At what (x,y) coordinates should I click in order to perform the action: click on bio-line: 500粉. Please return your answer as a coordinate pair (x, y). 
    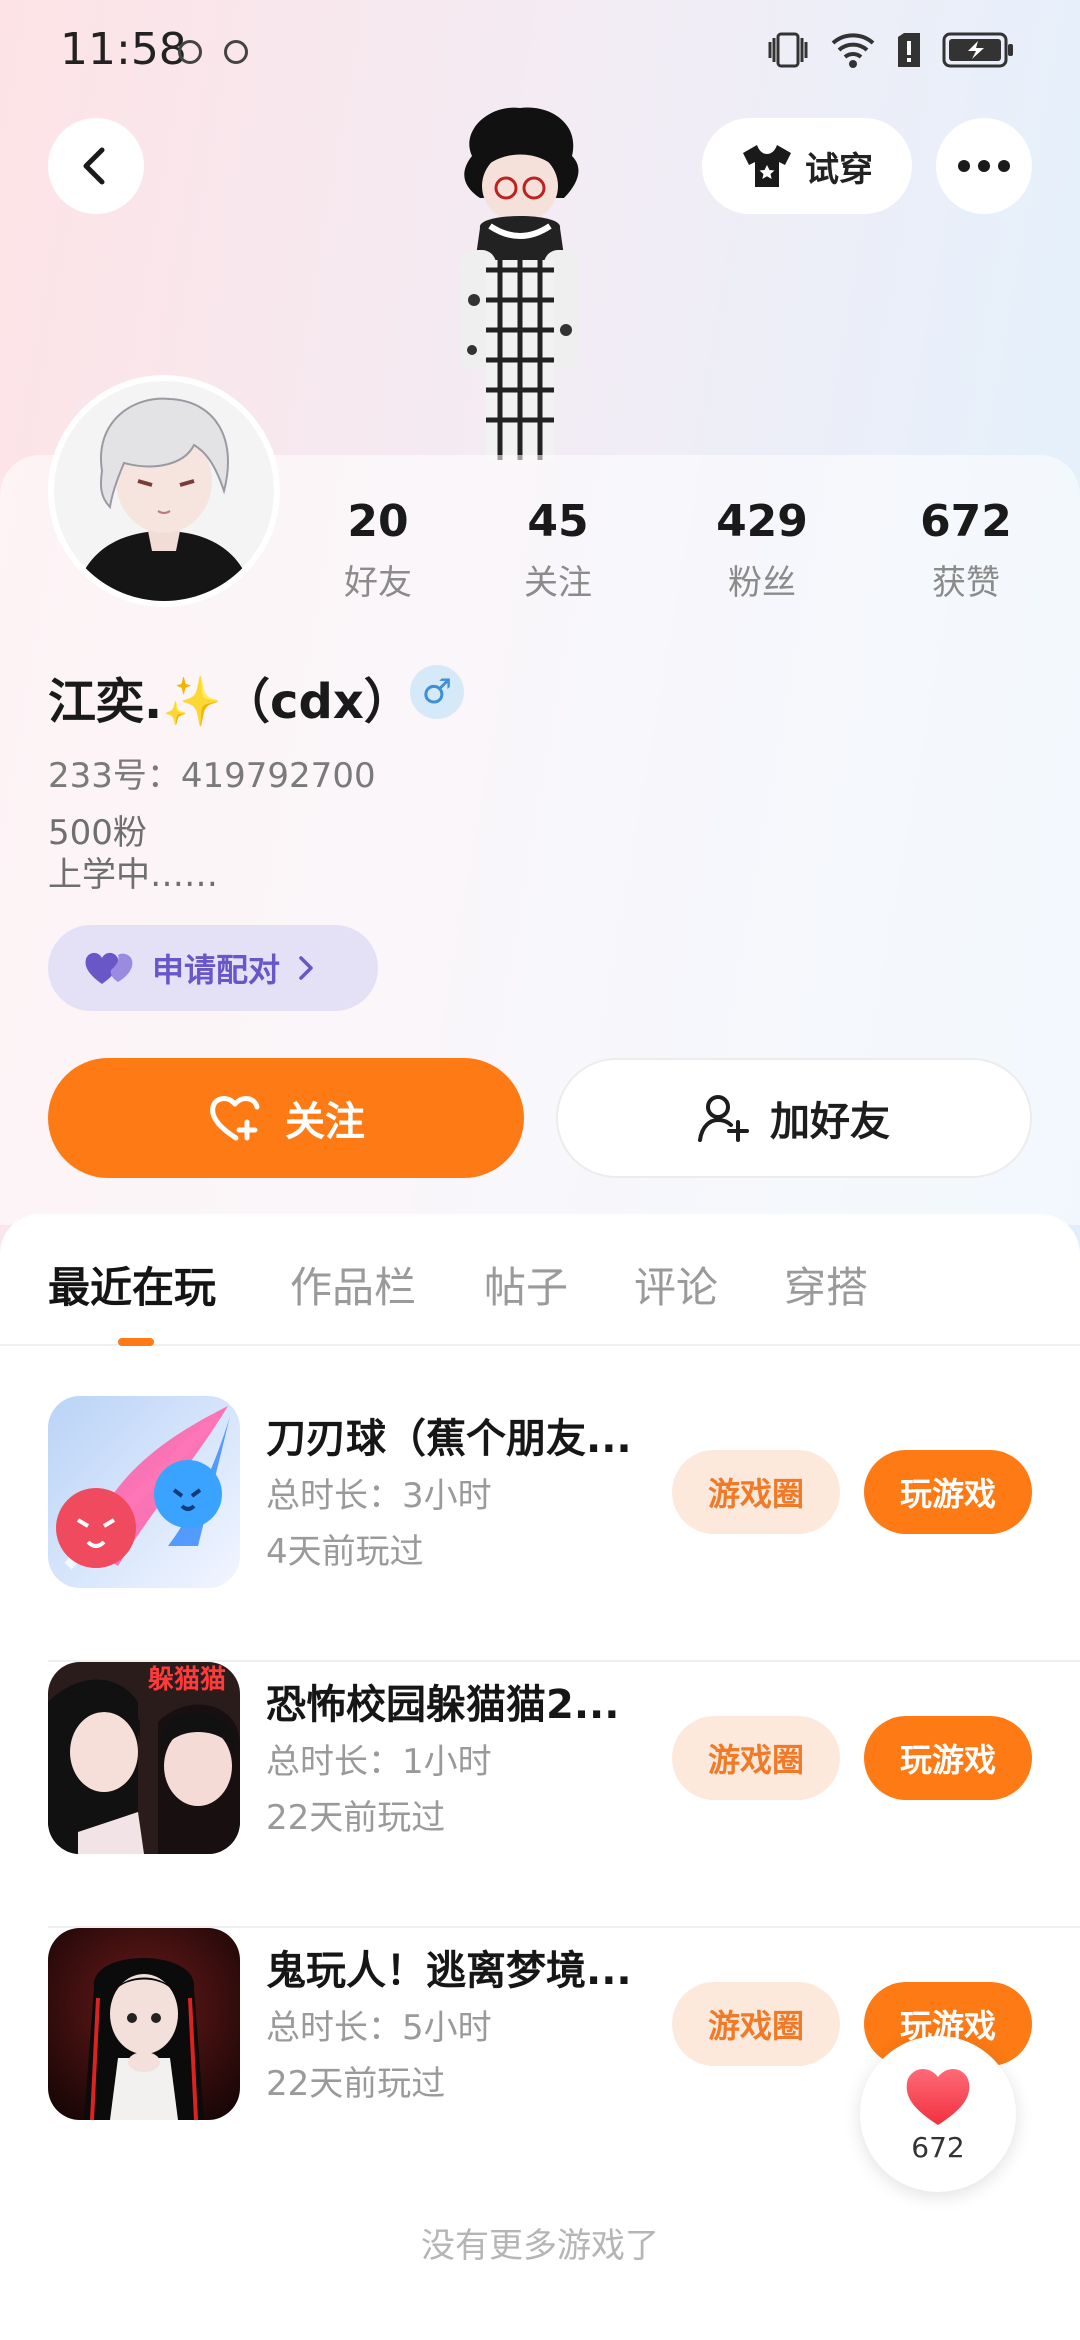
    Looking at the image, I should click on (97, 833).